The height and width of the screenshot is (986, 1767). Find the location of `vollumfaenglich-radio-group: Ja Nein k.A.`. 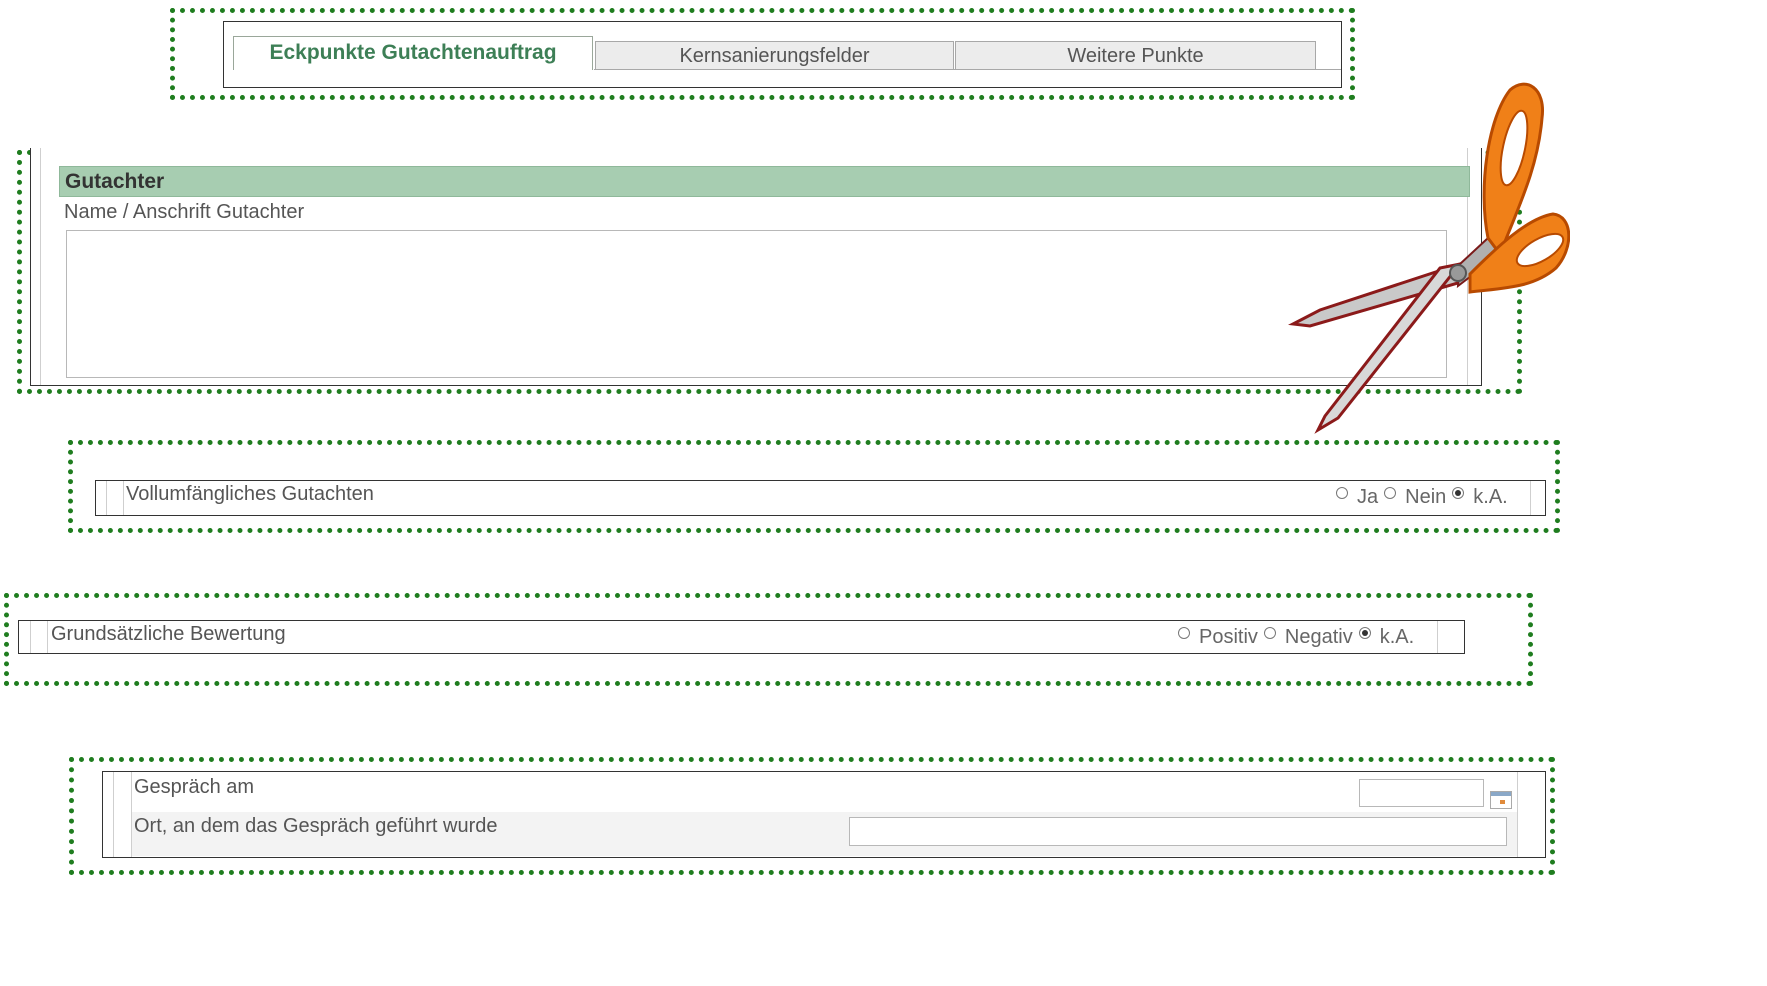

vollumfaenglich-radio-group: Ja Nein k.A. is located at coordinates (1425, 497).